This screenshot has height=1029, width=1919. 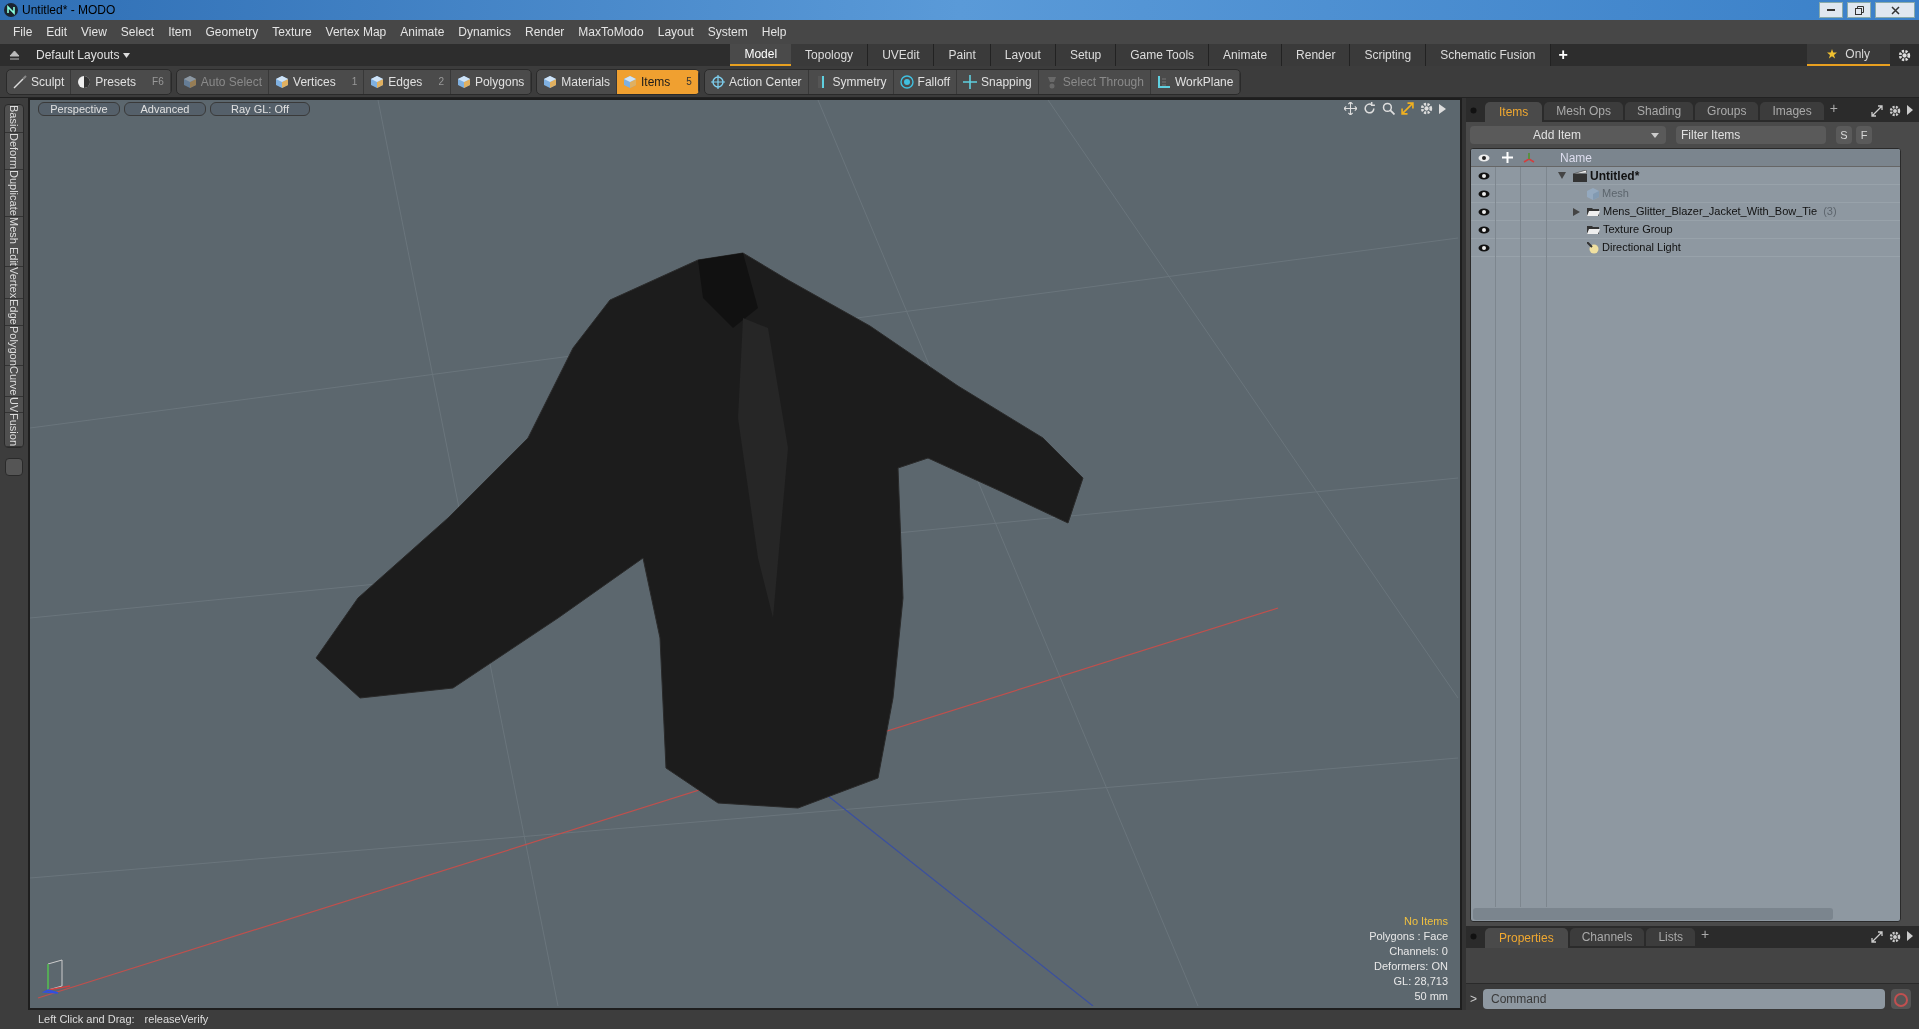 What do you see at coordinates (94, 32) in the screenshot?
I see `menu-item: View` at bounding box center [94, 32].